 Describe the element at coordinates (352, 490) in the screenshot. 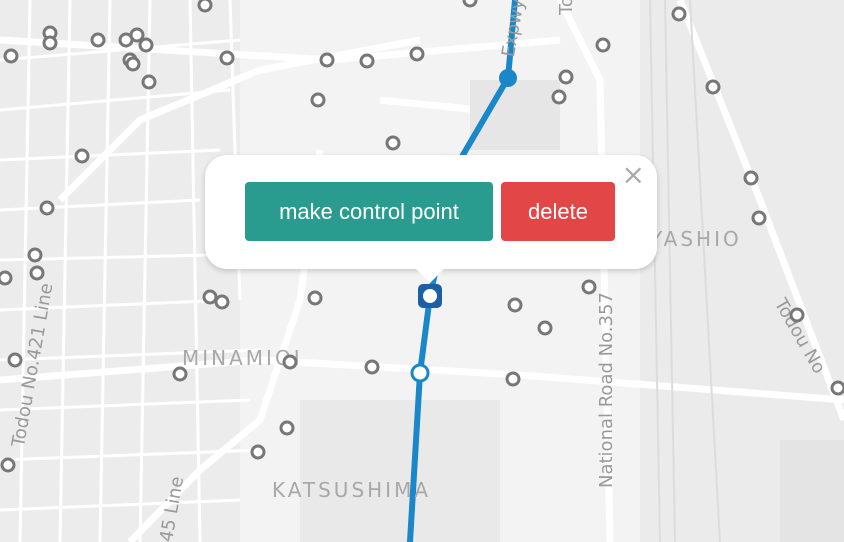

I see `area-label-katsushima: KATSUSHIMA` at that location.